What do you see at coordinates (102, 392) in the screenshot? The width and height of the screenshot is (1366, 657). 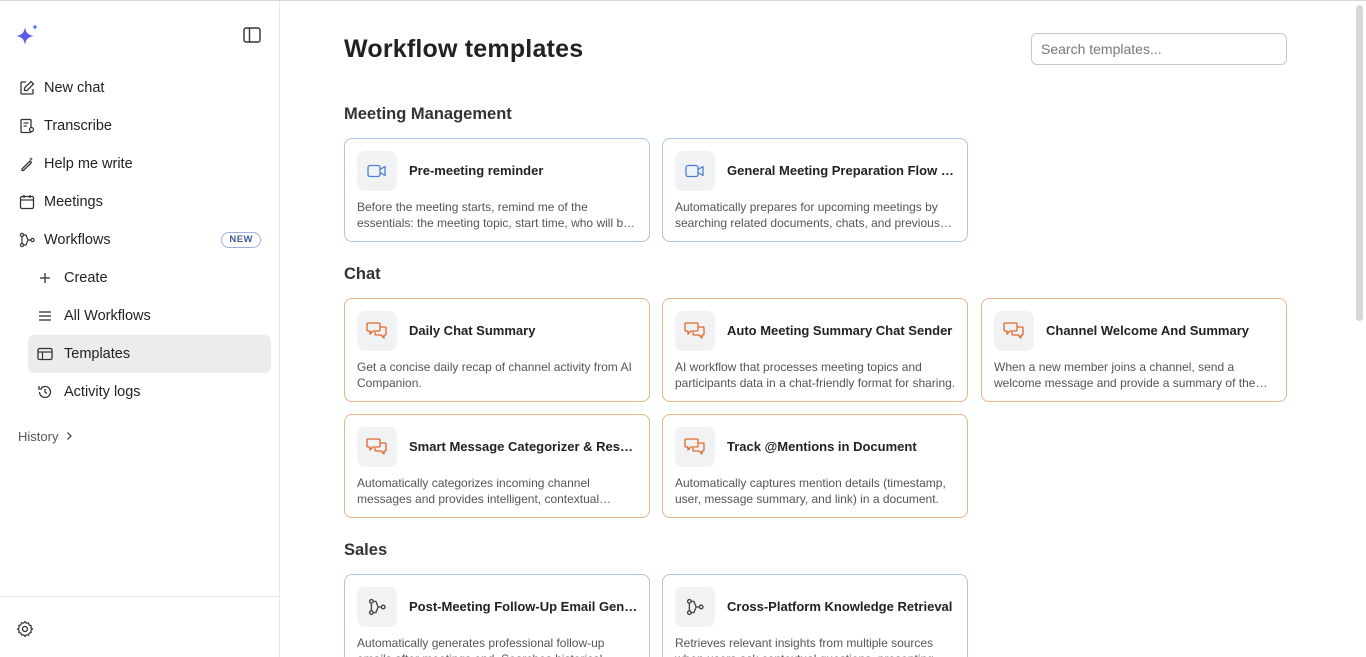 I see `sidebar-item-label: Activity logs` at bounding box center [102, 392].